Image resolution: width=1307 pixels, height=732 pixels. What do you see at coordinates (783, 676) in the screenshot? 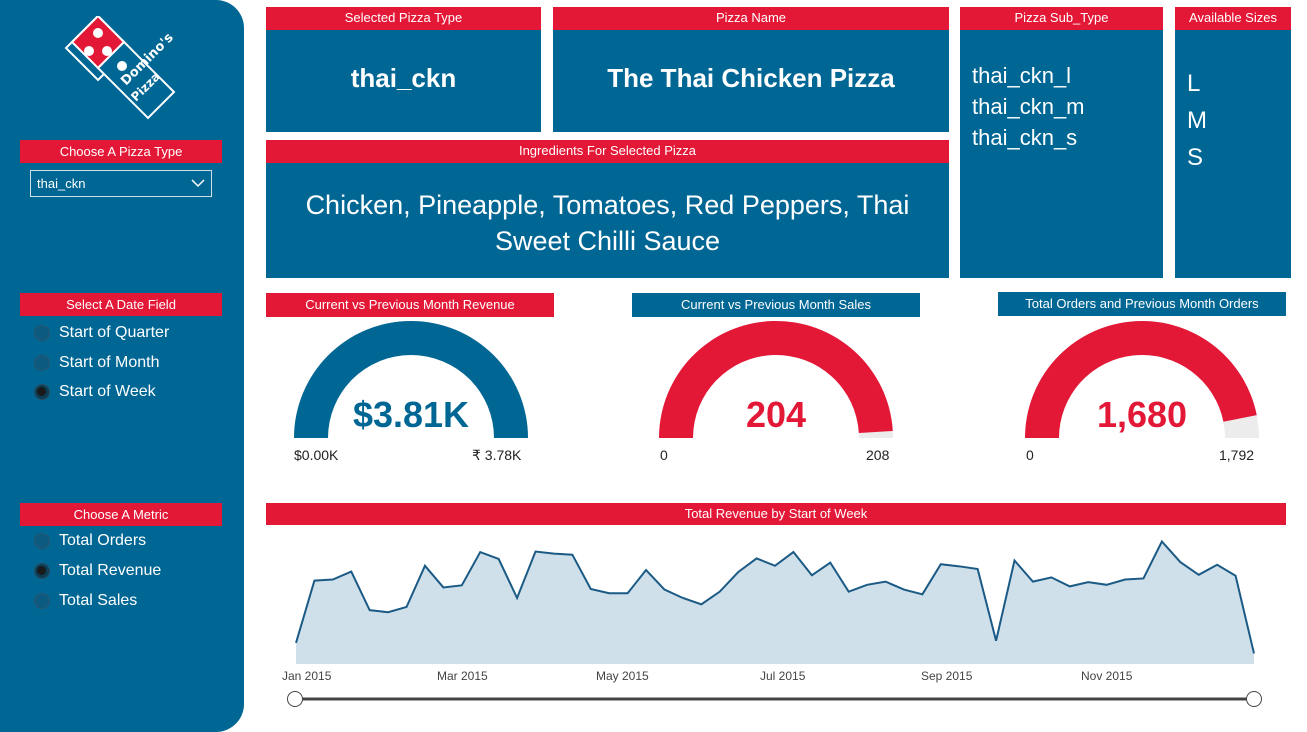
I see `x-tick-label: Jul 2015` at bounding box center [783, 676].